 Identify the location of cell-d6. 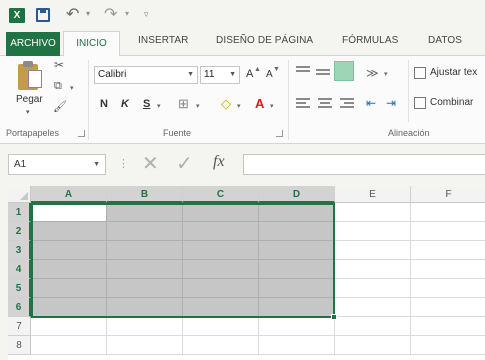
(297, 307).